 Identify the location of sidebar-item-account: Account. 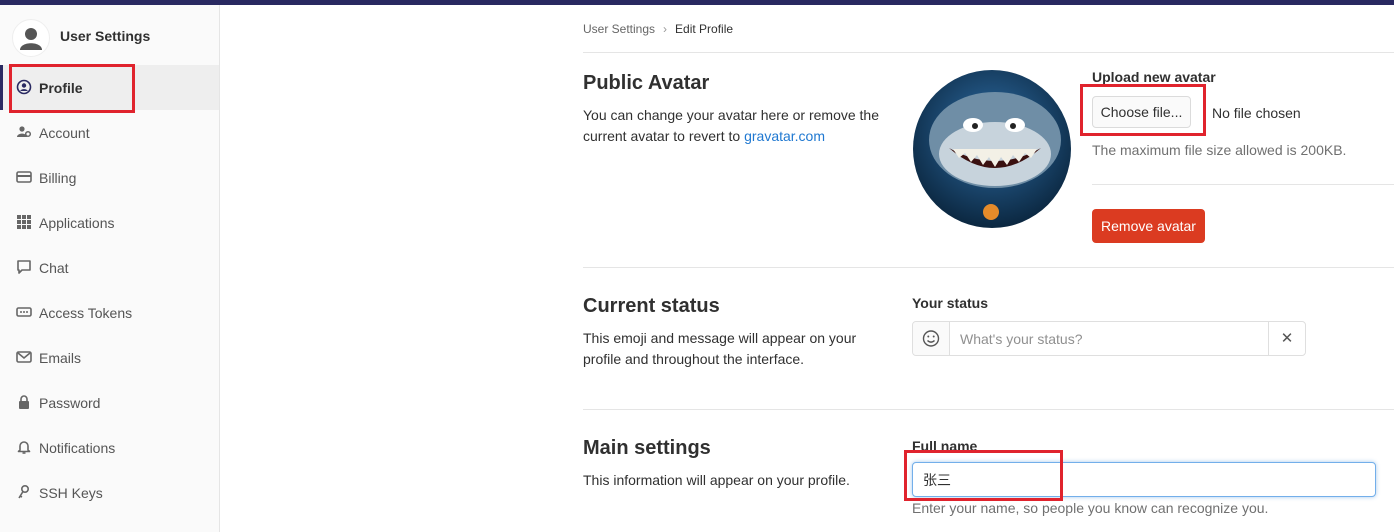
(109, 132).